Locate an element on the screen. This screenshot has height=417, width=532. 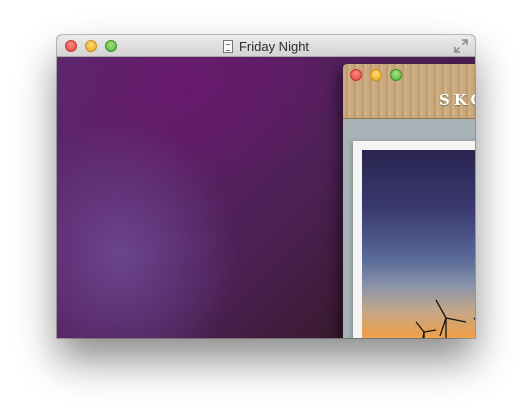
inner-zoom-button is located at coordinates (396, 75).